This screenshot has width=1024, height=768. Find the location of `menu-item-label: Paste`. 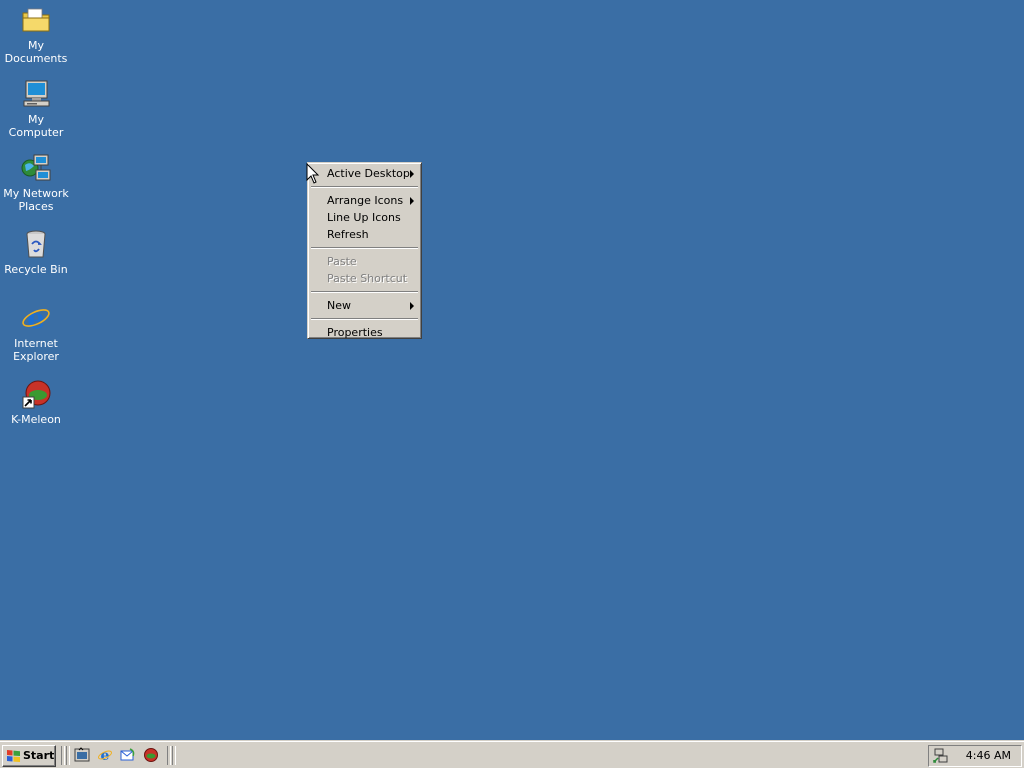

menu-item-label: Paste is located at coordinates (342, 261).